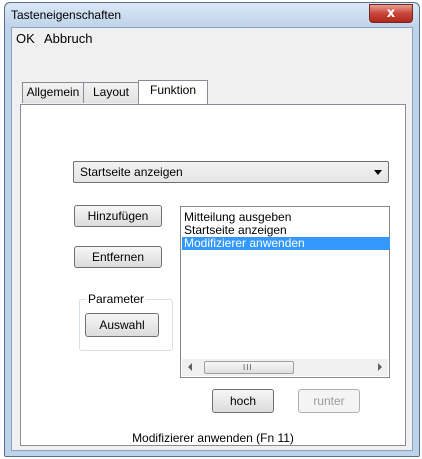  What do you see at coordinates (173, 92) in the screenshot?
I see `tab-funktion: Funktion` at bounding box center [173, 92].